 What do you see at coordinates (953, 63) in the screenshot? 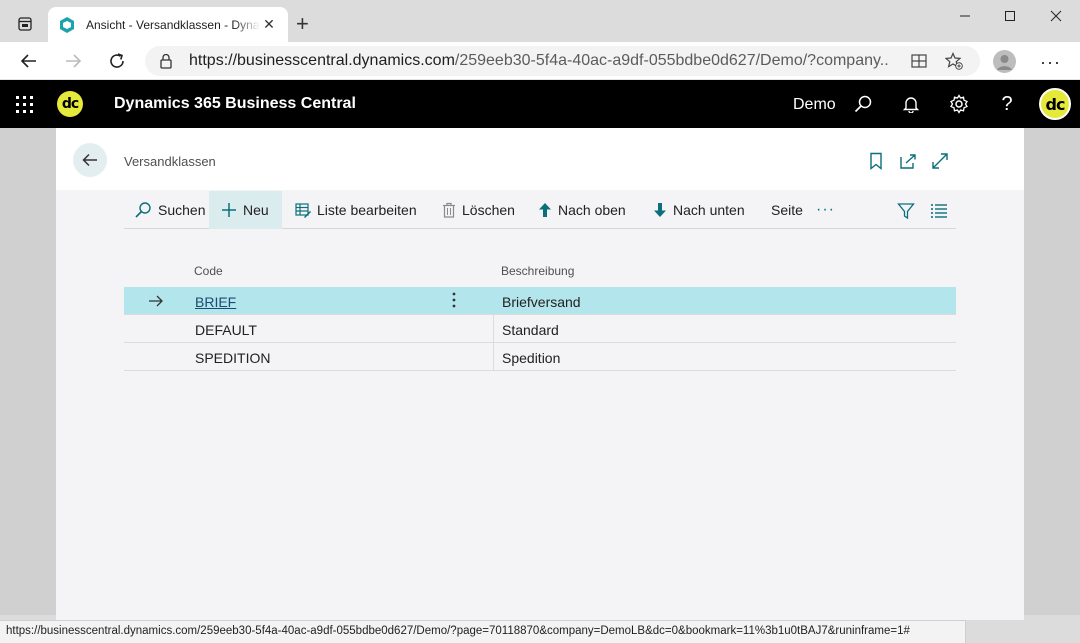
I see `favorites-add-icon` at bounding box center [953, 63].